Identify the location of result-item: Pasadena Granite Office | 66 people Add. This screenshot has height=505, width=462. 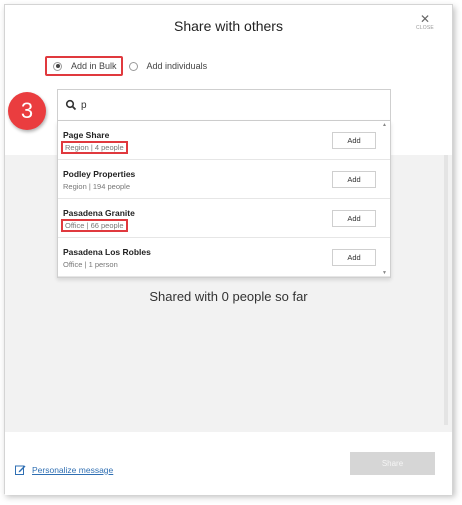
(224, 218).